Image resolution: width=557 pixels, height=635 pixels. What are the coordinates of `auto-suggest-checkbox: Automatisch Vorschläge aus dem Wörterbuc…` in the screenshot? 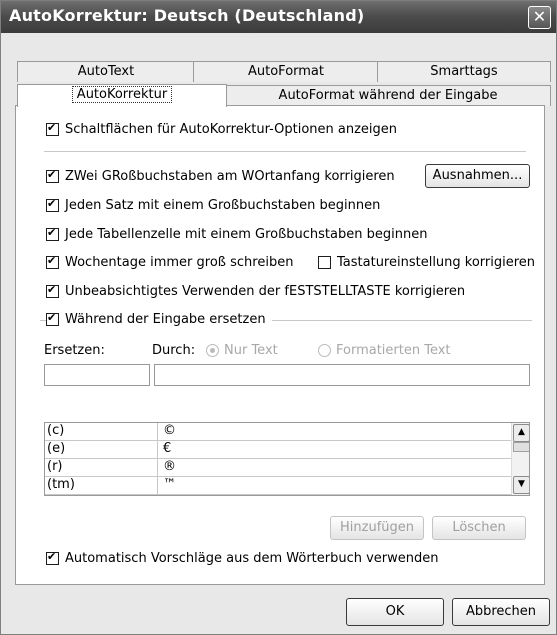 It's located at (242, 558).